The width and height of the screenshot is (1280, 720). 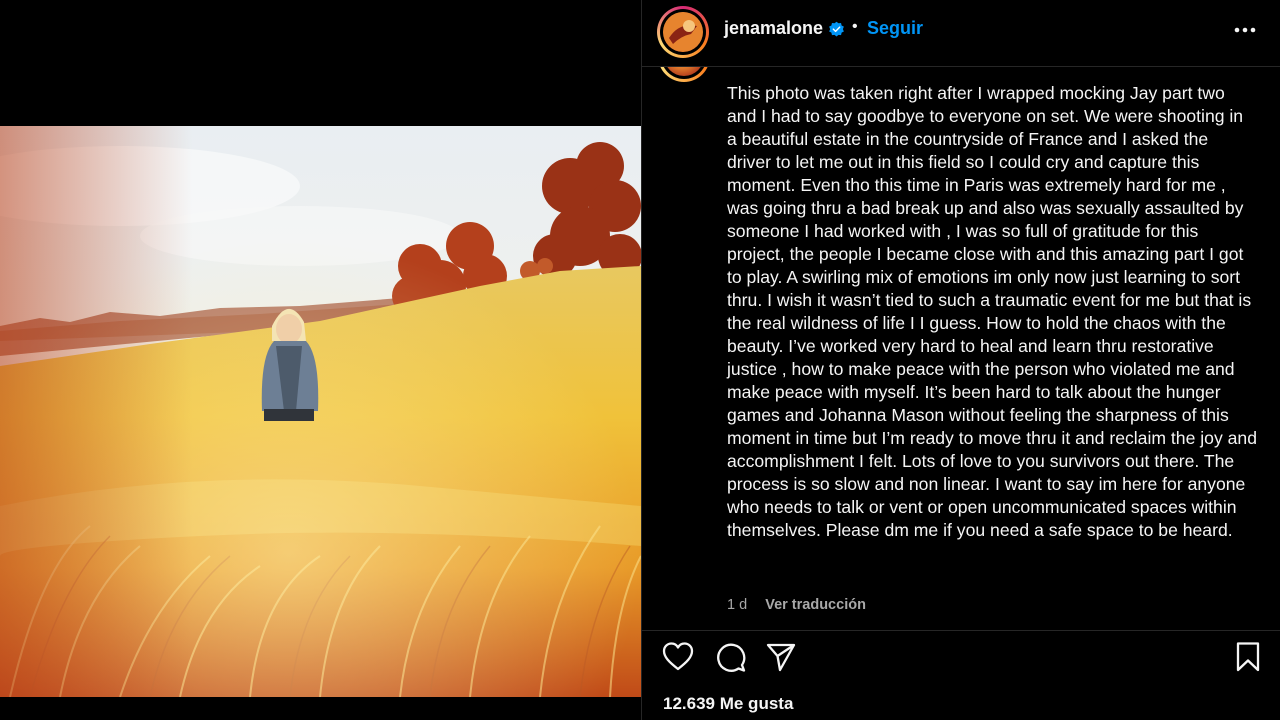 What do you see at coordinates (683, 32) in the screenshot?
I see `avatar` at bounding box center [683, 32].